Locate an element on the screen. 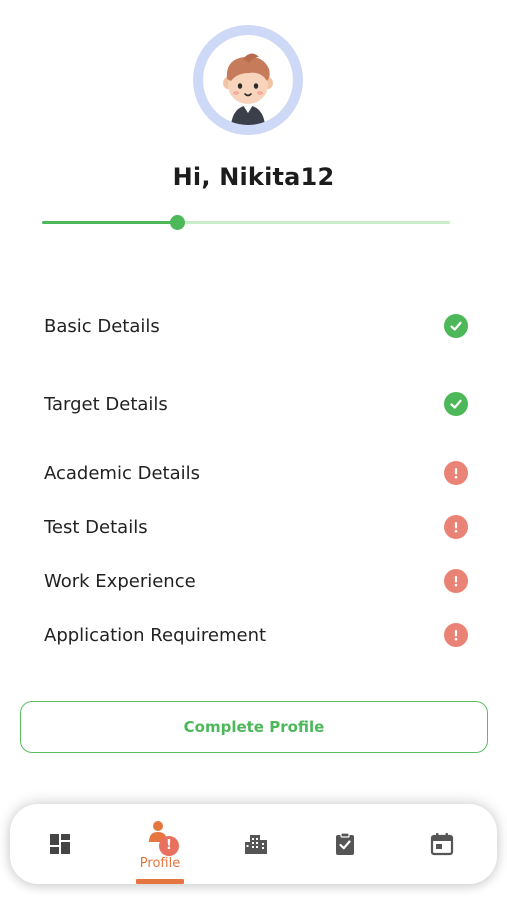 Image resolution: width=507 pixels, height=900 pixels. section-target-details: Target Details is located at coordinates (256, 404).